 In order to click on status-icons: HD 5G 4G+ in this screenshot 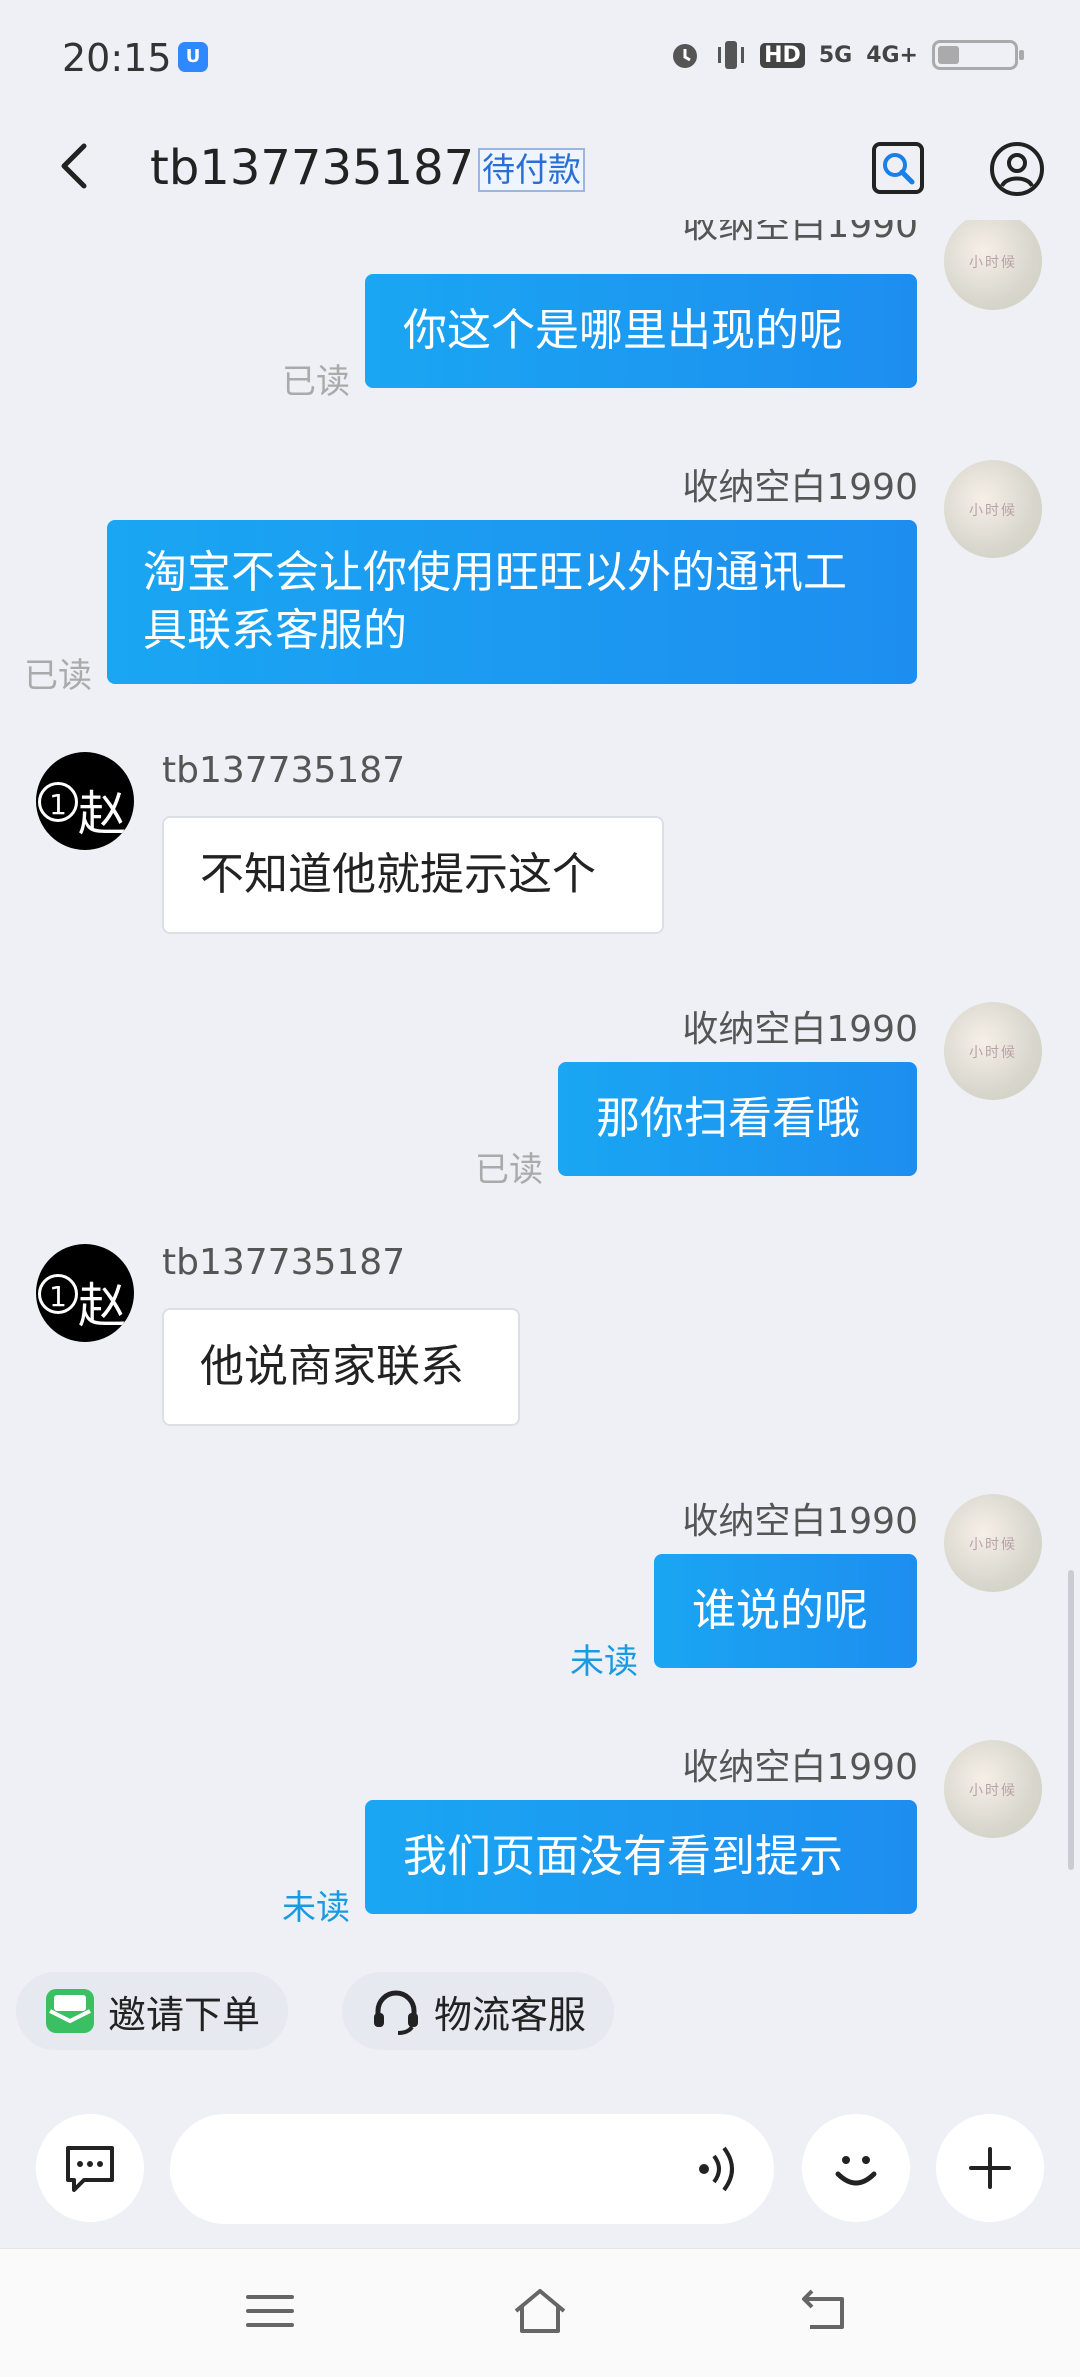, I will do `click(846, 55)`.